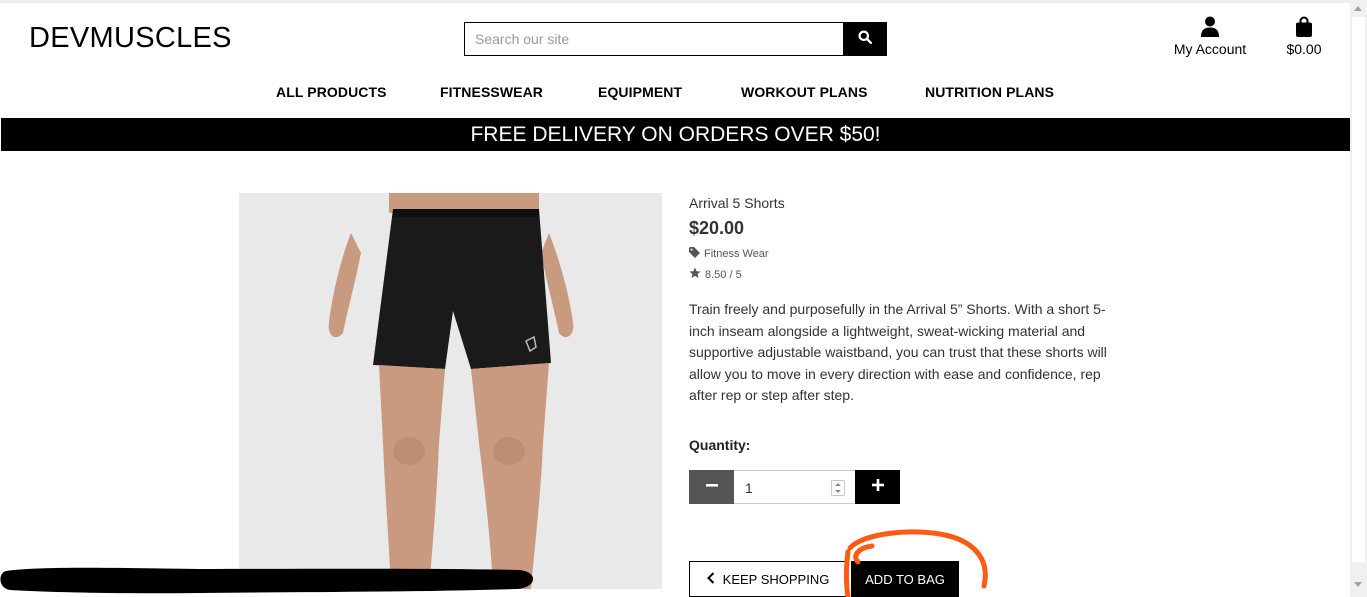 Image resolution: width=1367 pixels, height=597 pixels. Describe the element at coordinates (1358, 289) in the screenshot. I see `scroll-thumb` at that location.